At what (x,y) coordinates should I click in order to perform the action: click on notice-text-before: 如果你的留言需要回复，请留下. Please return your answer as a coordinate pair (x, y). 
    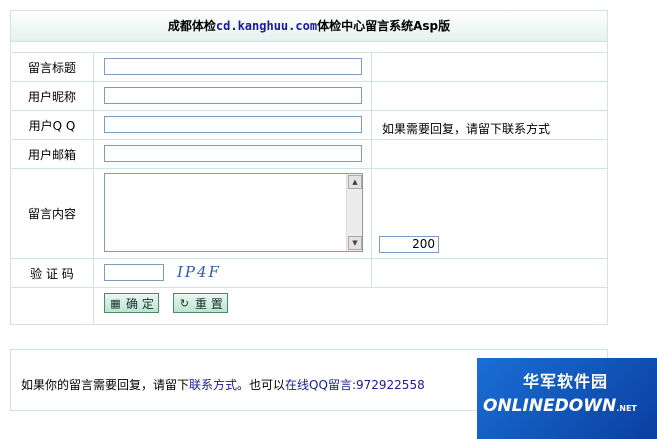
    Looking at the image, I should click on (105, 385).